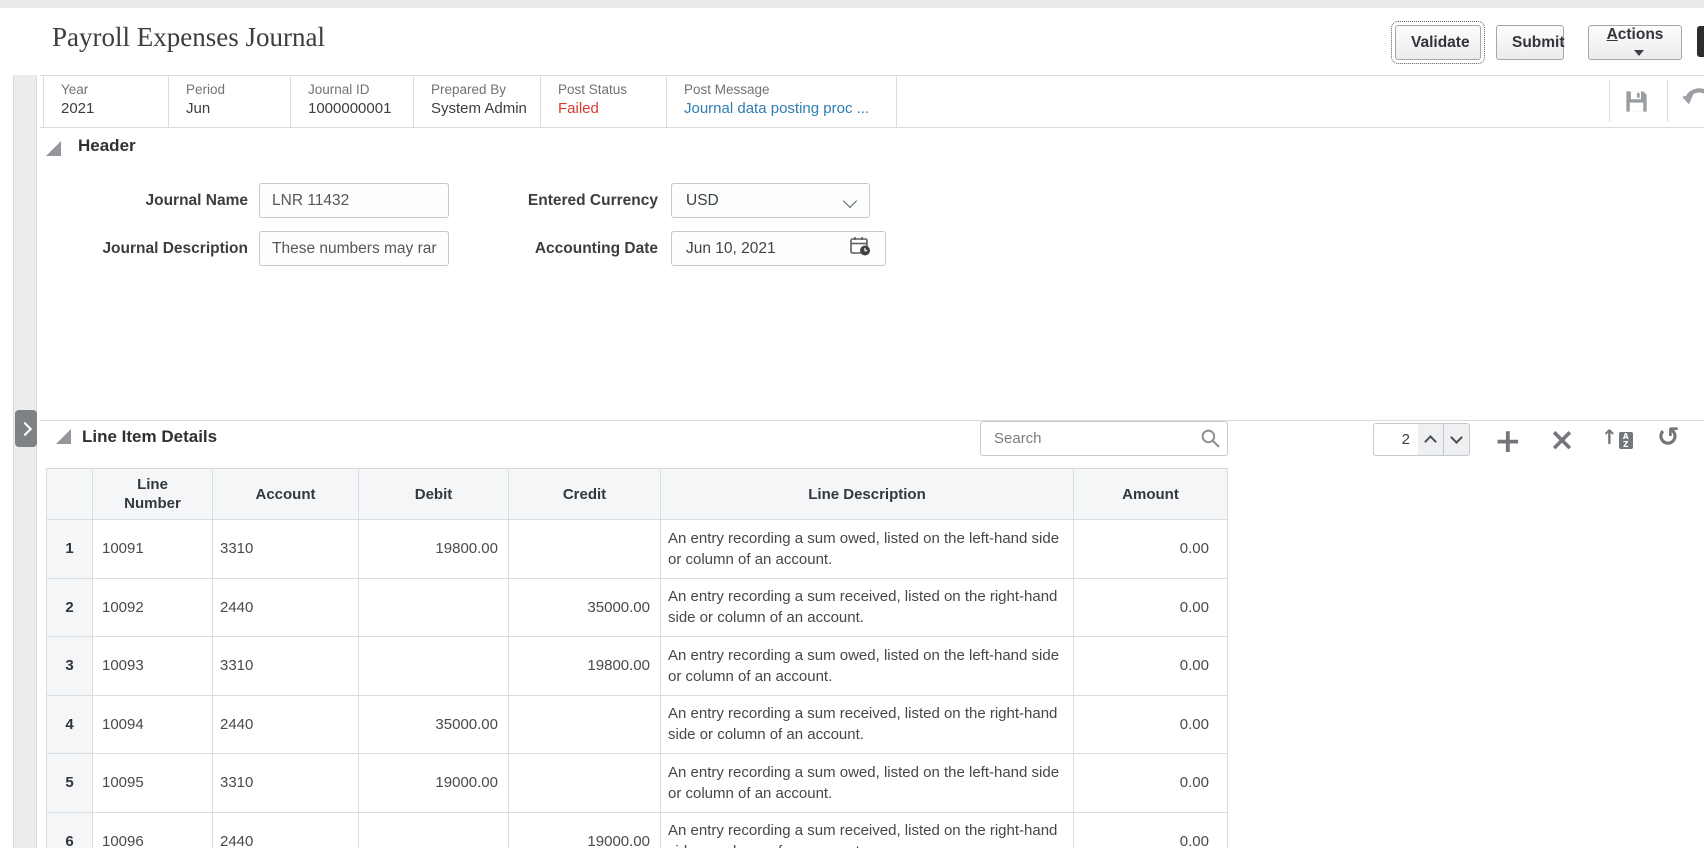 Image resolution: width=1704 pixels, height=848 pixels. Describe the element at coordinates (1508, 440) in the screenshot. I see `add-row-icon: +` at that location.